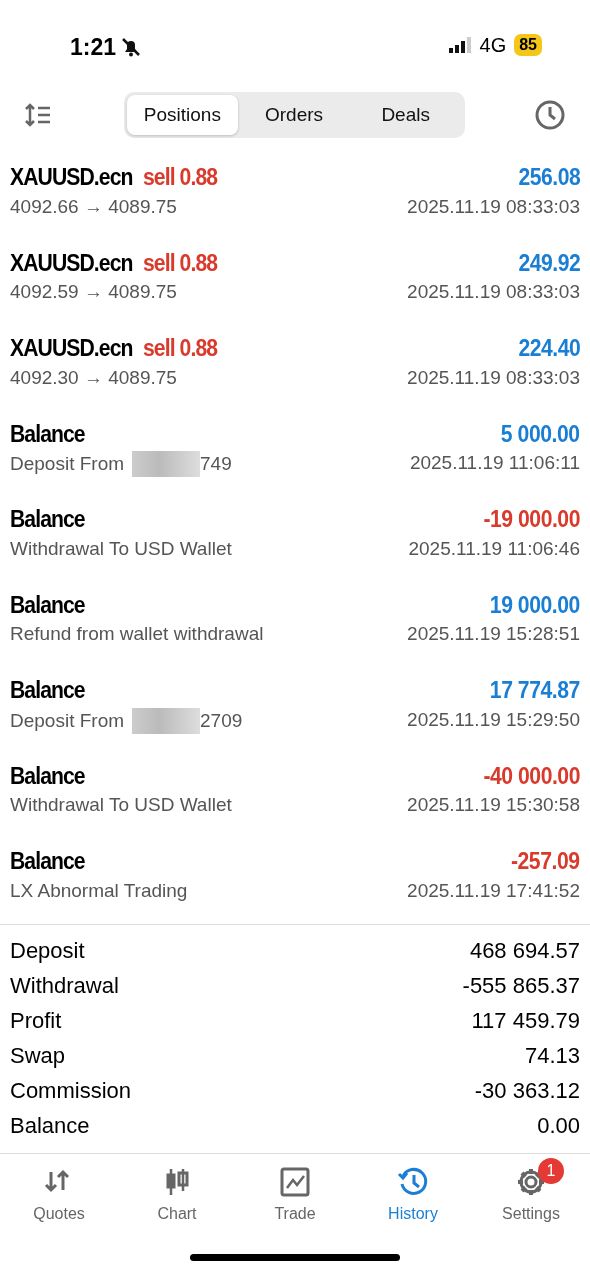 This screenshot has height=1280, width=590. Describe the element at coordinates (493, 890) in the screenshot. I see `deal-time: 2025.11.19 17:41:52` at that location.